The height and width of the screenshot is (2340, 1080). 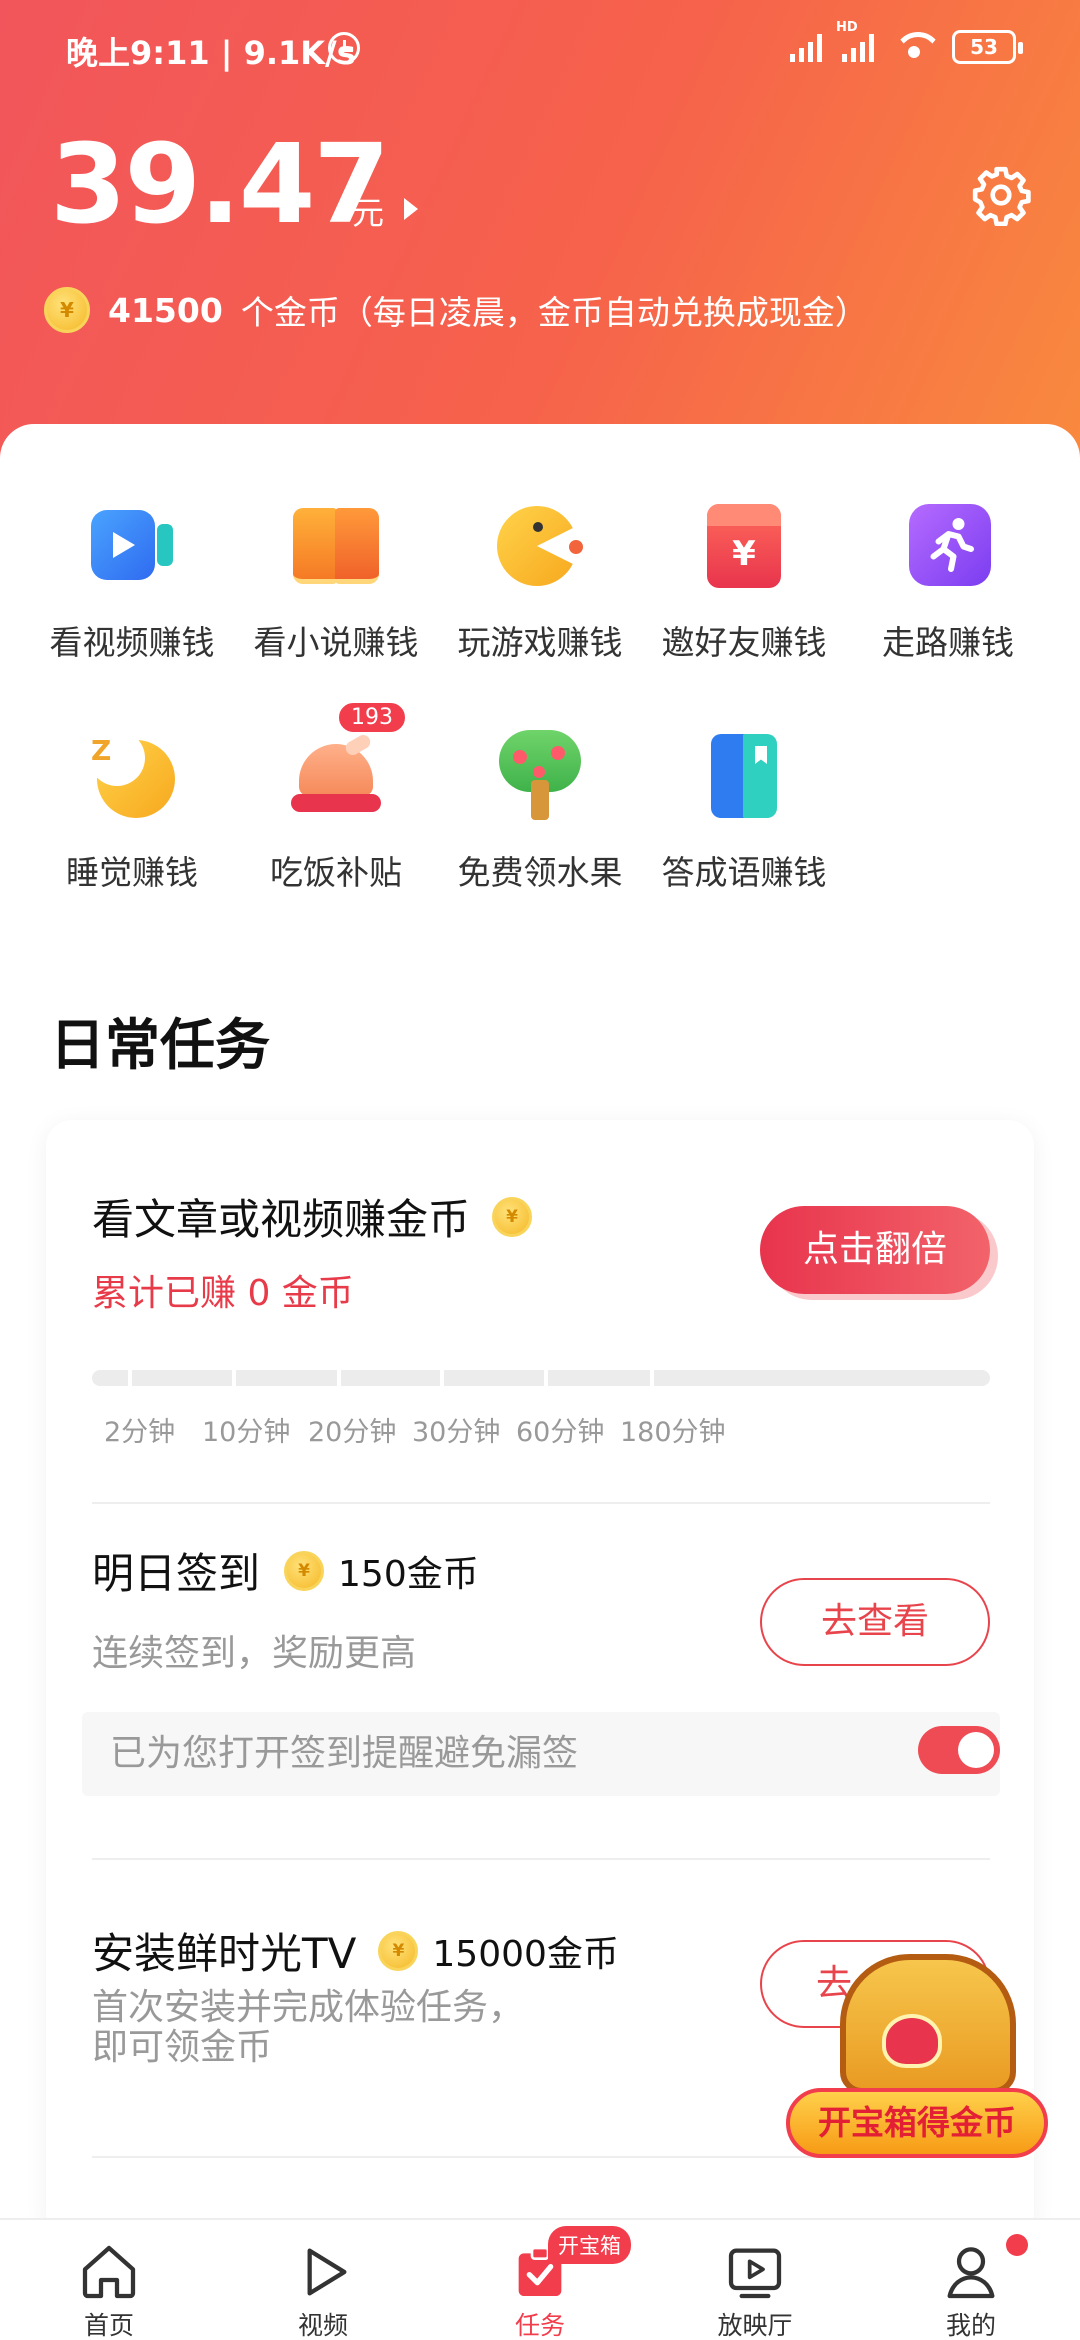 What do you see at coordinates (246, 1432) in the screenshot?
I see `tick-label: 10分钟` at bounding box center [246, 1432].